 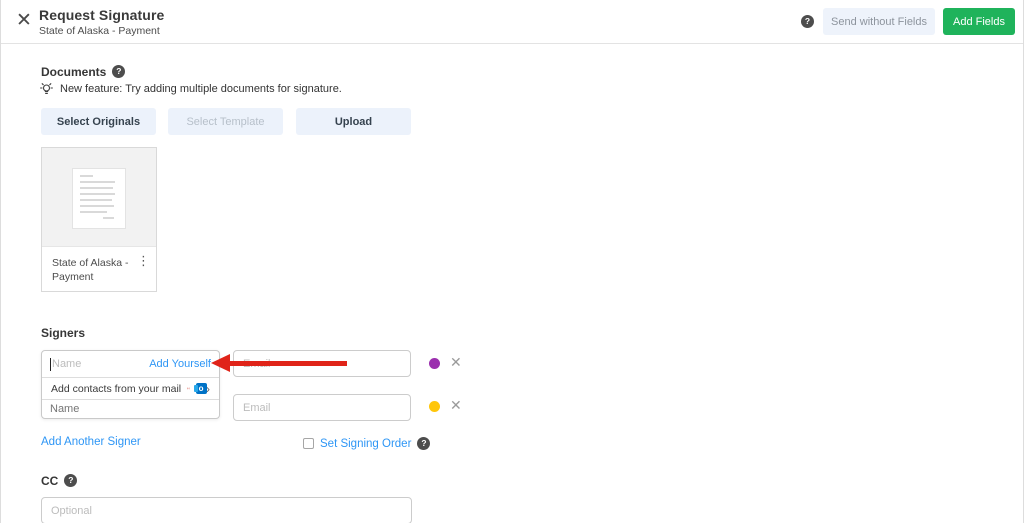 What do you see at coordinates (200, 388) in the screenshot?
I see `outlook-icon: o` at bounding box center [200, 388].